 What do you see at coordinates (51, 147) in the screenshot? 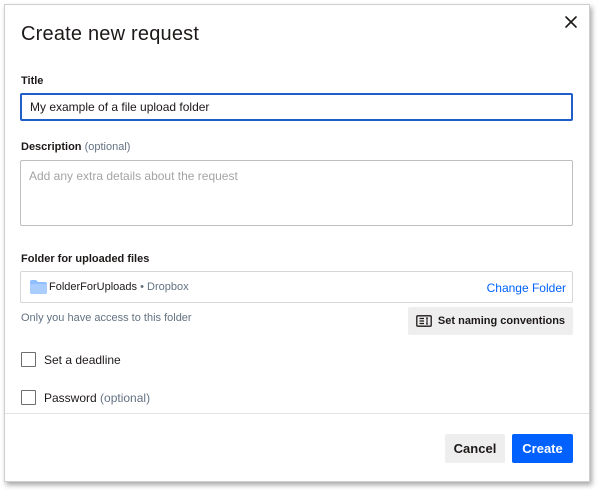
I see `description-label-text: Description` at bounding box center [51, 147].